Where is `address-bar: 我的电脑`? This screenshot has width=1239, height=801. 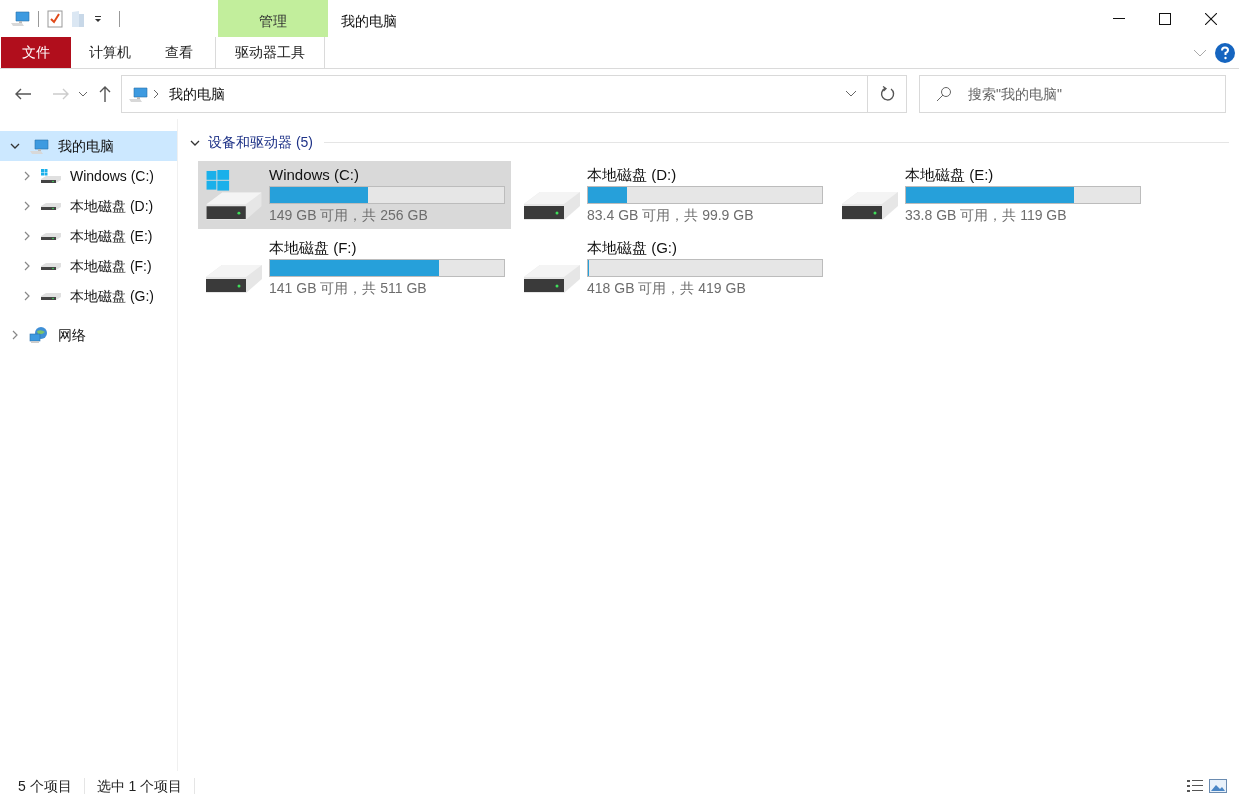 address-bar: 我的电脑 is located at coordinates (514, 94).